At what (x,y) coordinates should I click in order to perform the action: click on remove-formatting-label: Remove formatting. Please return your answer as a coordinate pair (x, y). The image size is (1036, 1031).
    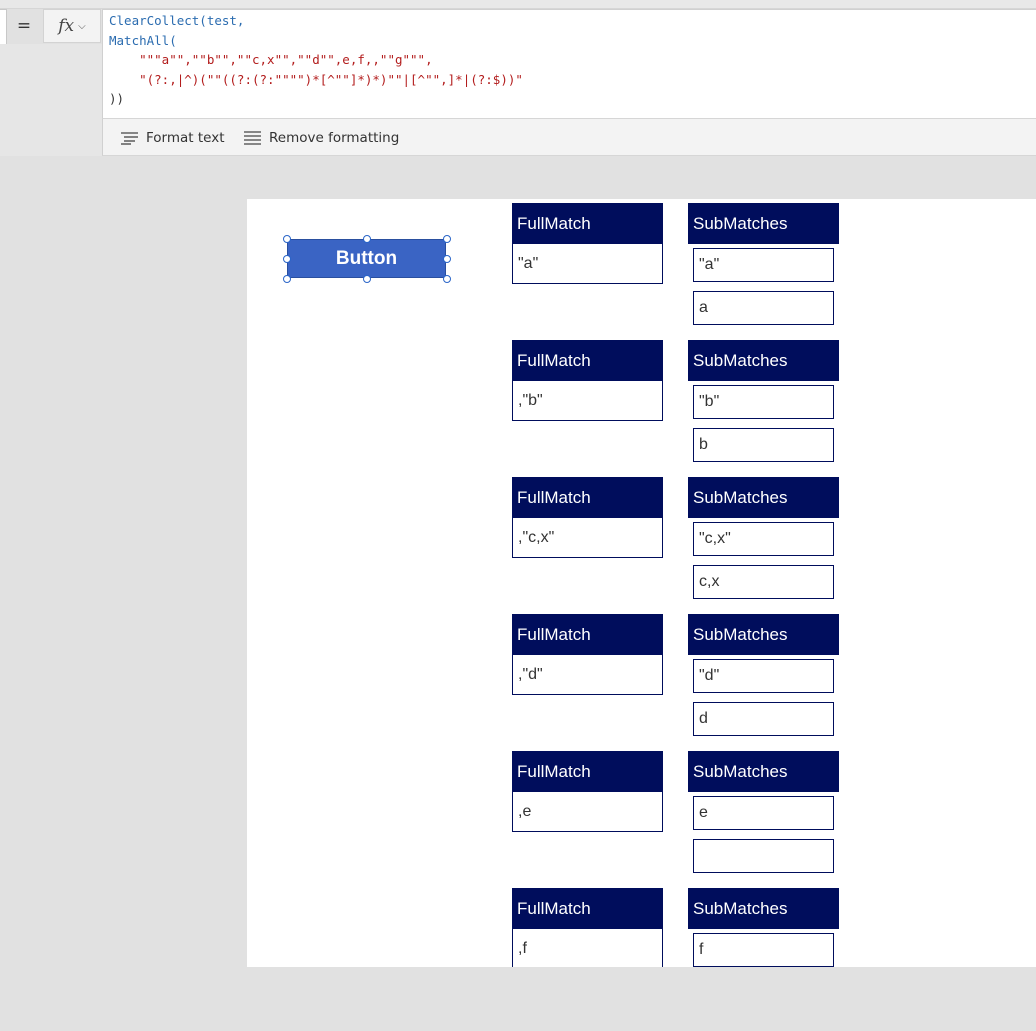
    Looking at the image, I should click on (334, 137).